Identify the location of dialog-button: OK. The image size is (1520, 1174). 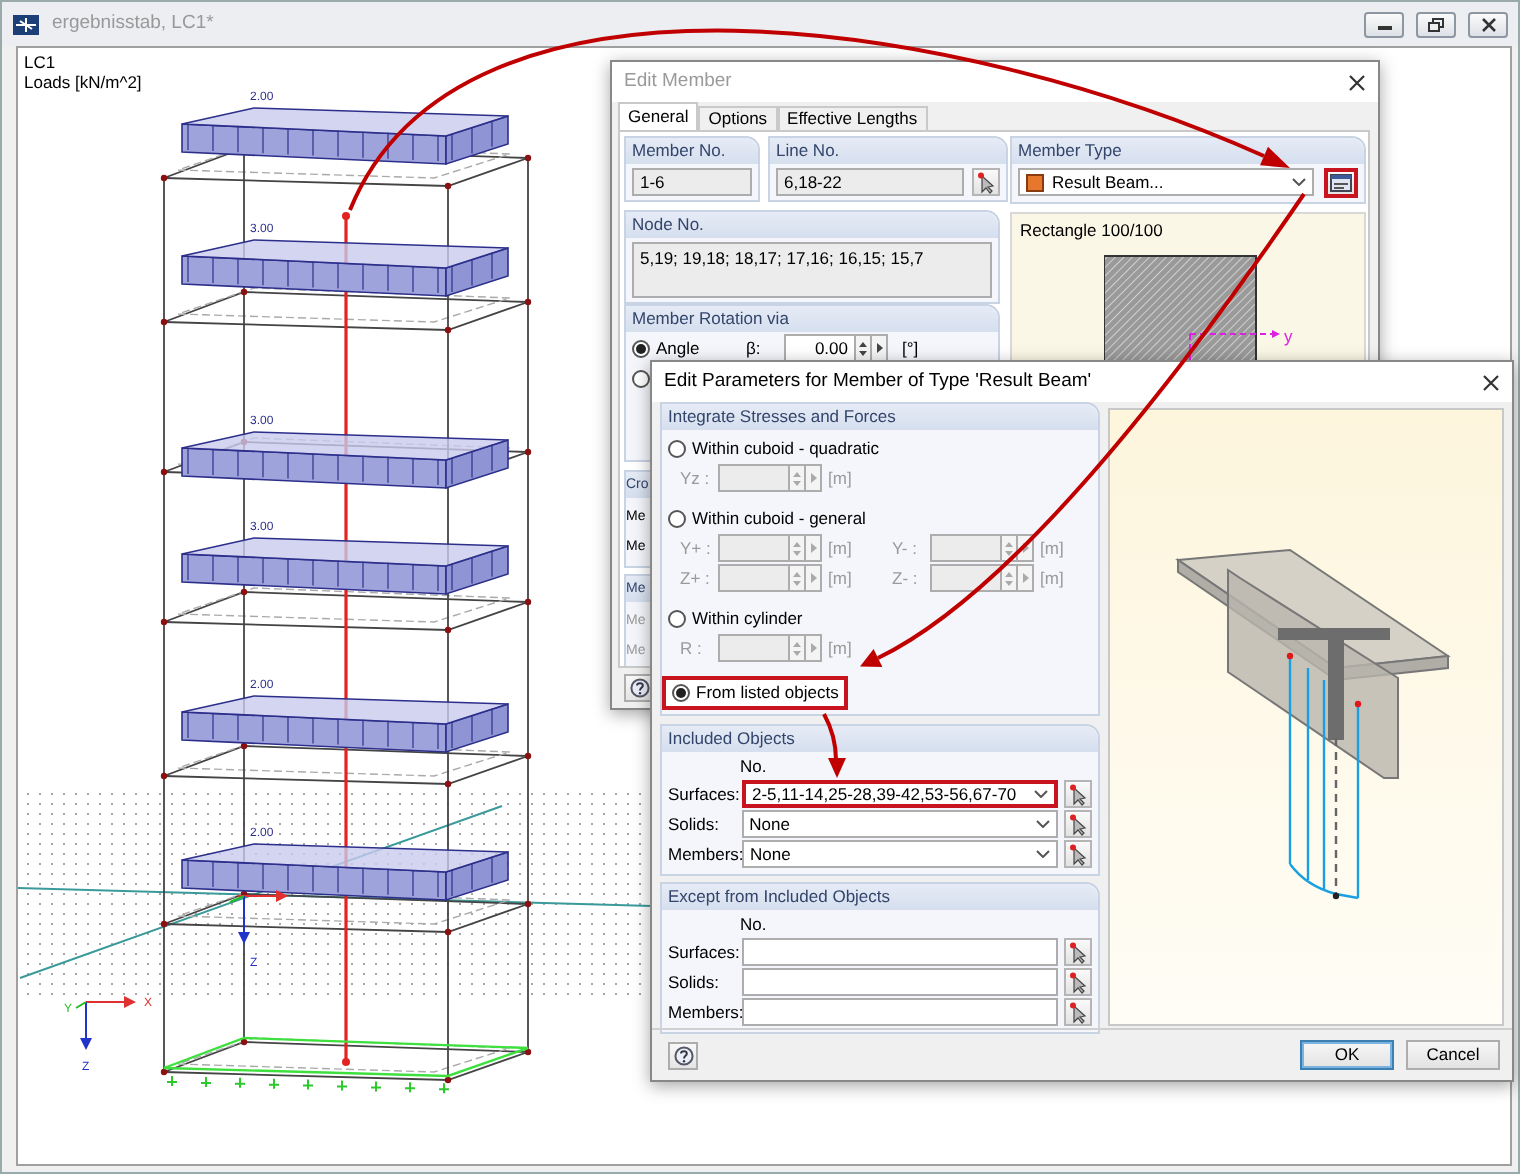
(1347, 1055).